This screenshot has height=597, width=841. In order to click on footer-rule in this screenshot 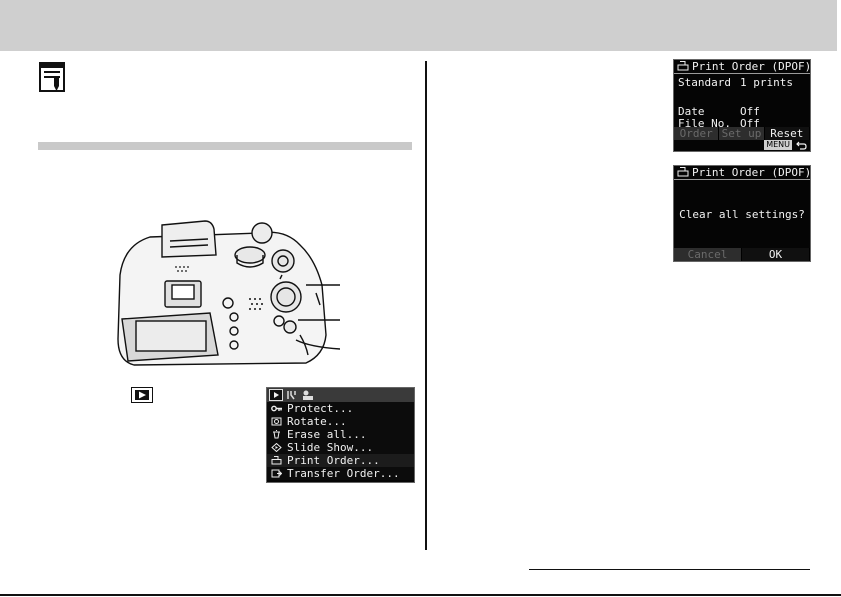, I will do `click(669, 569)`.